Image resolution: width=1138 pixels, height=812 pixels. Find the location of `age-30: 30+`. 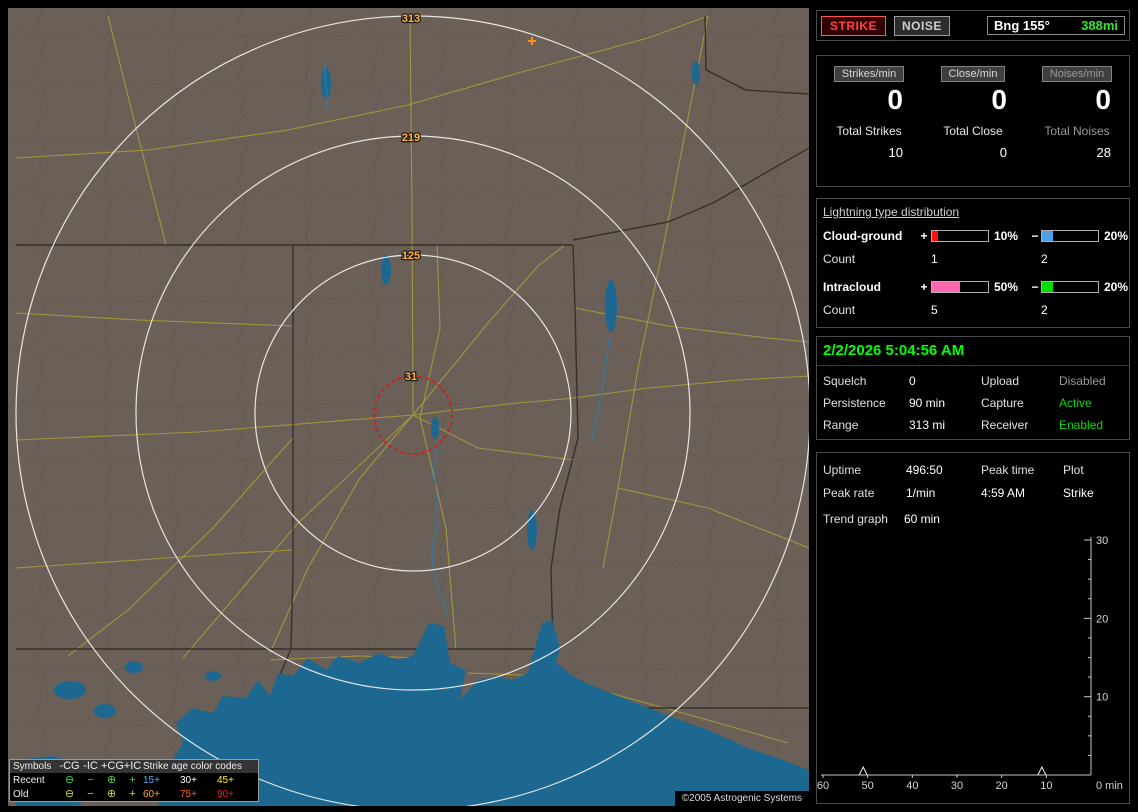

age-30: 30+ is located at coordinates (188, 780).